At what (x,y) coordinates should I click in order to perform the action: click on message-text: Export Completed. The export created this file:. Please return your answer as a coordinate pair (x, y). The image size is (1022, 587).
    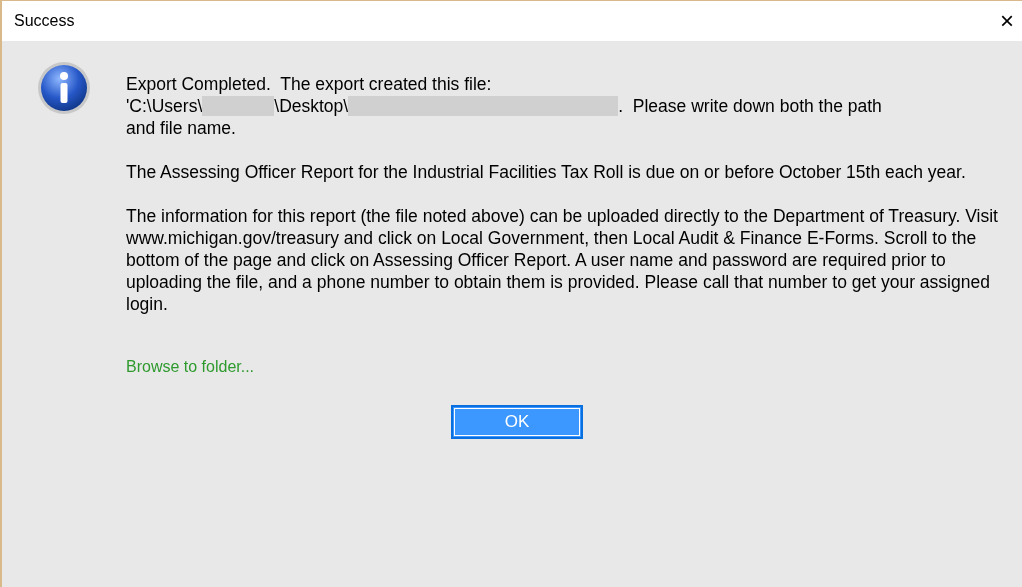
    Looking at the image, I should click on (309, 84).